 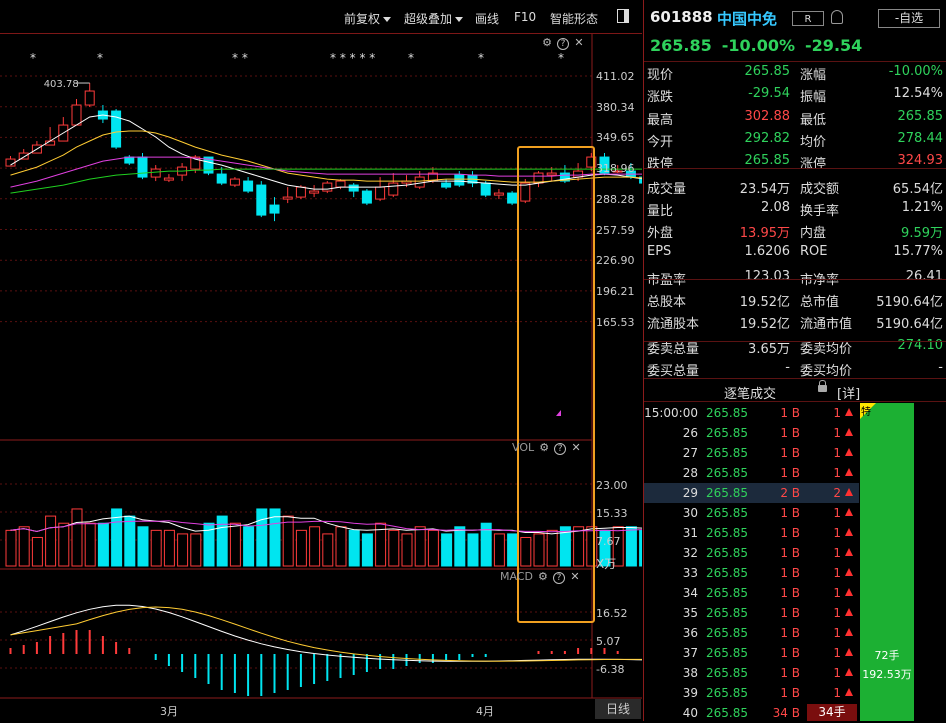 What do you see at coordinates (751, 593) in the screenshot?
I see `tick-row: 34 265.85 1 B 1` at bounding box center [751, 593].